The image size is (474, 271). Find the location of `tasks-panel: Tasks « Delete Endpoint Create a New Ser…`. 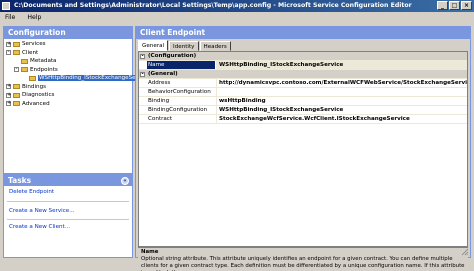

tasks-panel: Tasks « Delete Endpoint Create a New Ser… is located at coordinates (68, 216).